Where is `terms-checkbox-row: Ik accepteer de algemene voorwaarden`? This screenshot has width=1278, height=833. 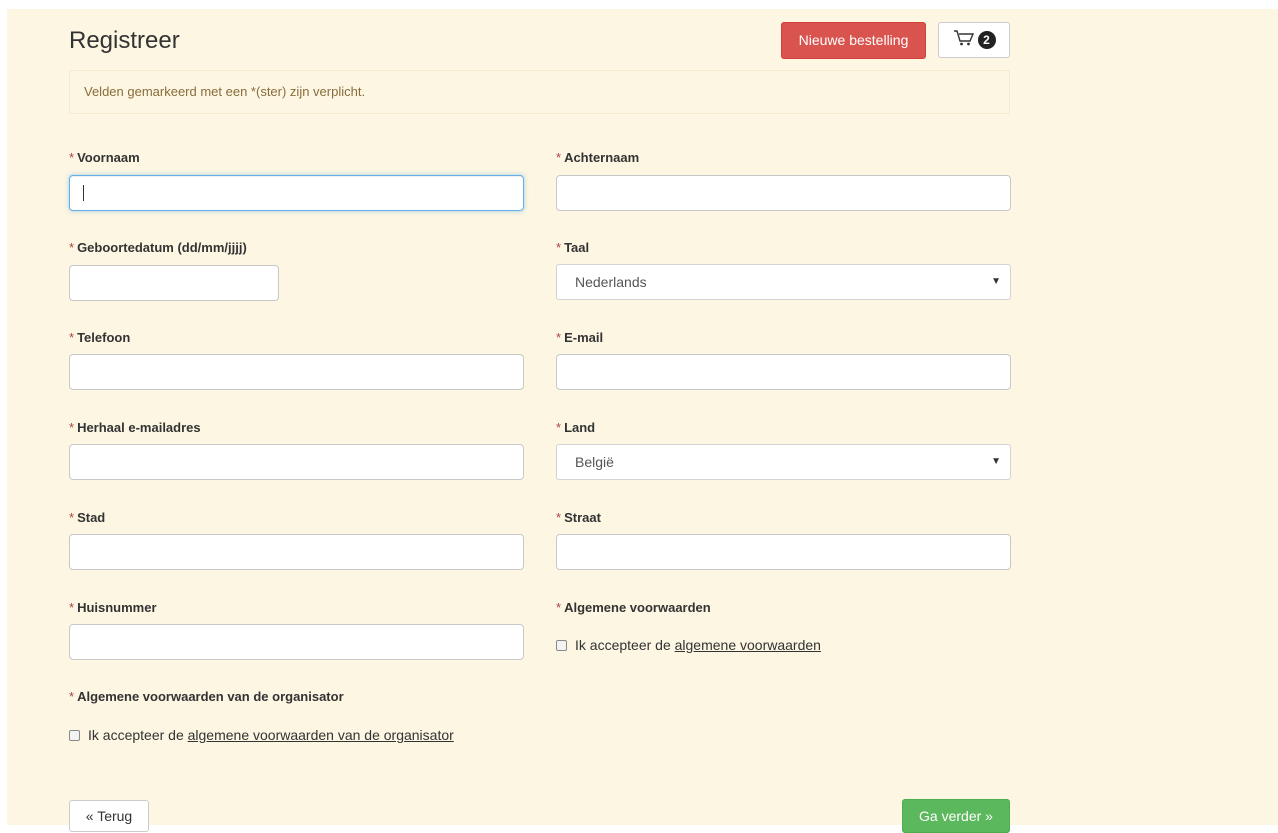
terms-checkbox-row: Ik accepteer de algemene voorwaarden is located at coordinates (688, 645).